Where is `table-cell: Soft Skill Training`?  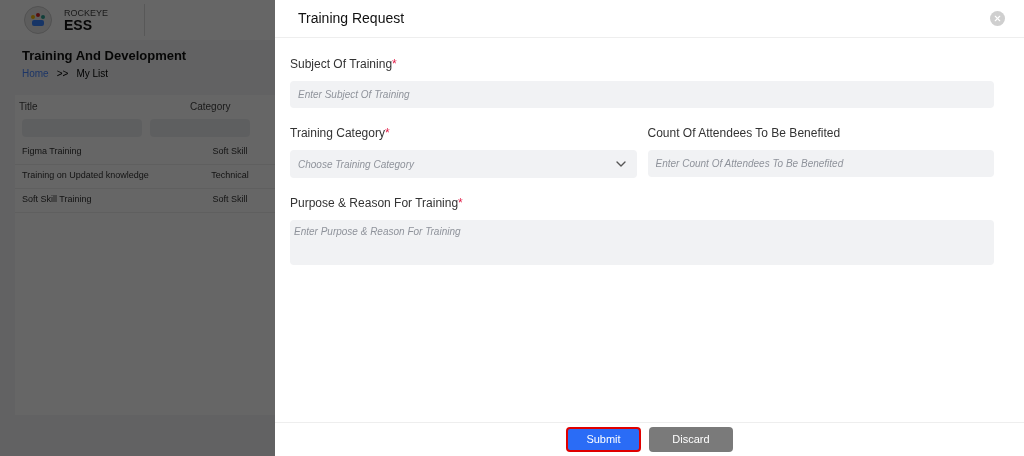 table-cell: Soft Skill Training is located at coordinates (57, 199).